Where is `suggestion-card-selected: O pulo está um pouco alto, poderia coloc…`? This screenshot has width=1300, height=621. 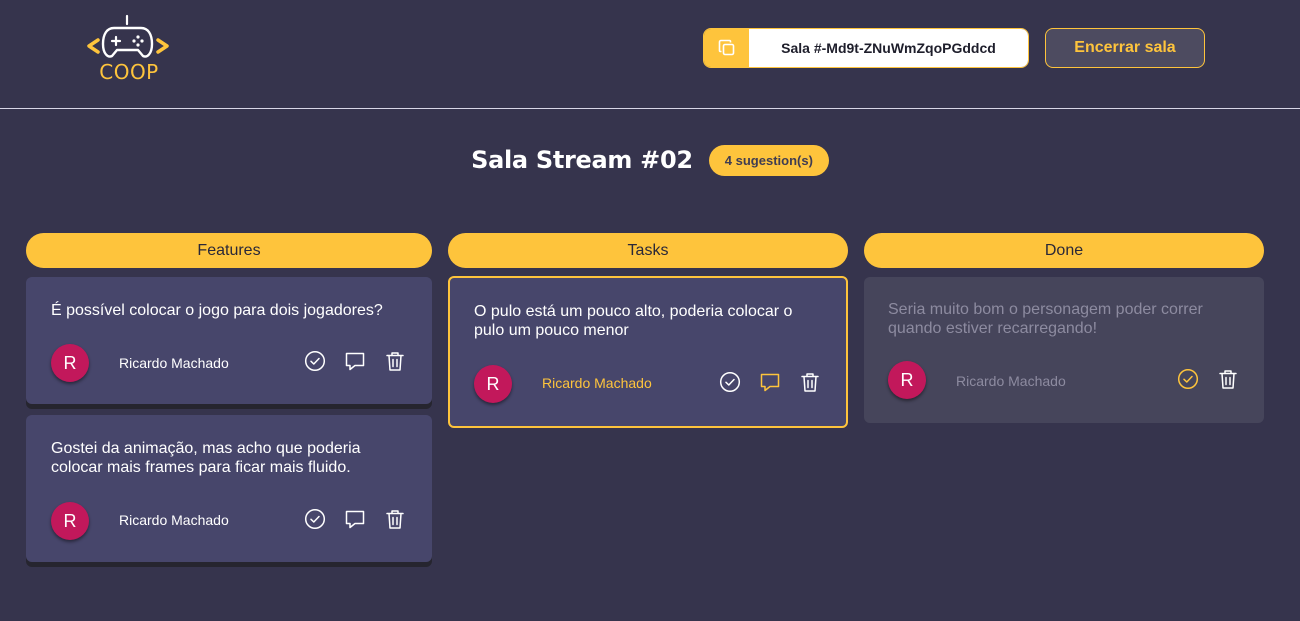
suggestion-card-selected: O pulo está um pouco alto, poderia coloc… is located at coordinates (648, 352).